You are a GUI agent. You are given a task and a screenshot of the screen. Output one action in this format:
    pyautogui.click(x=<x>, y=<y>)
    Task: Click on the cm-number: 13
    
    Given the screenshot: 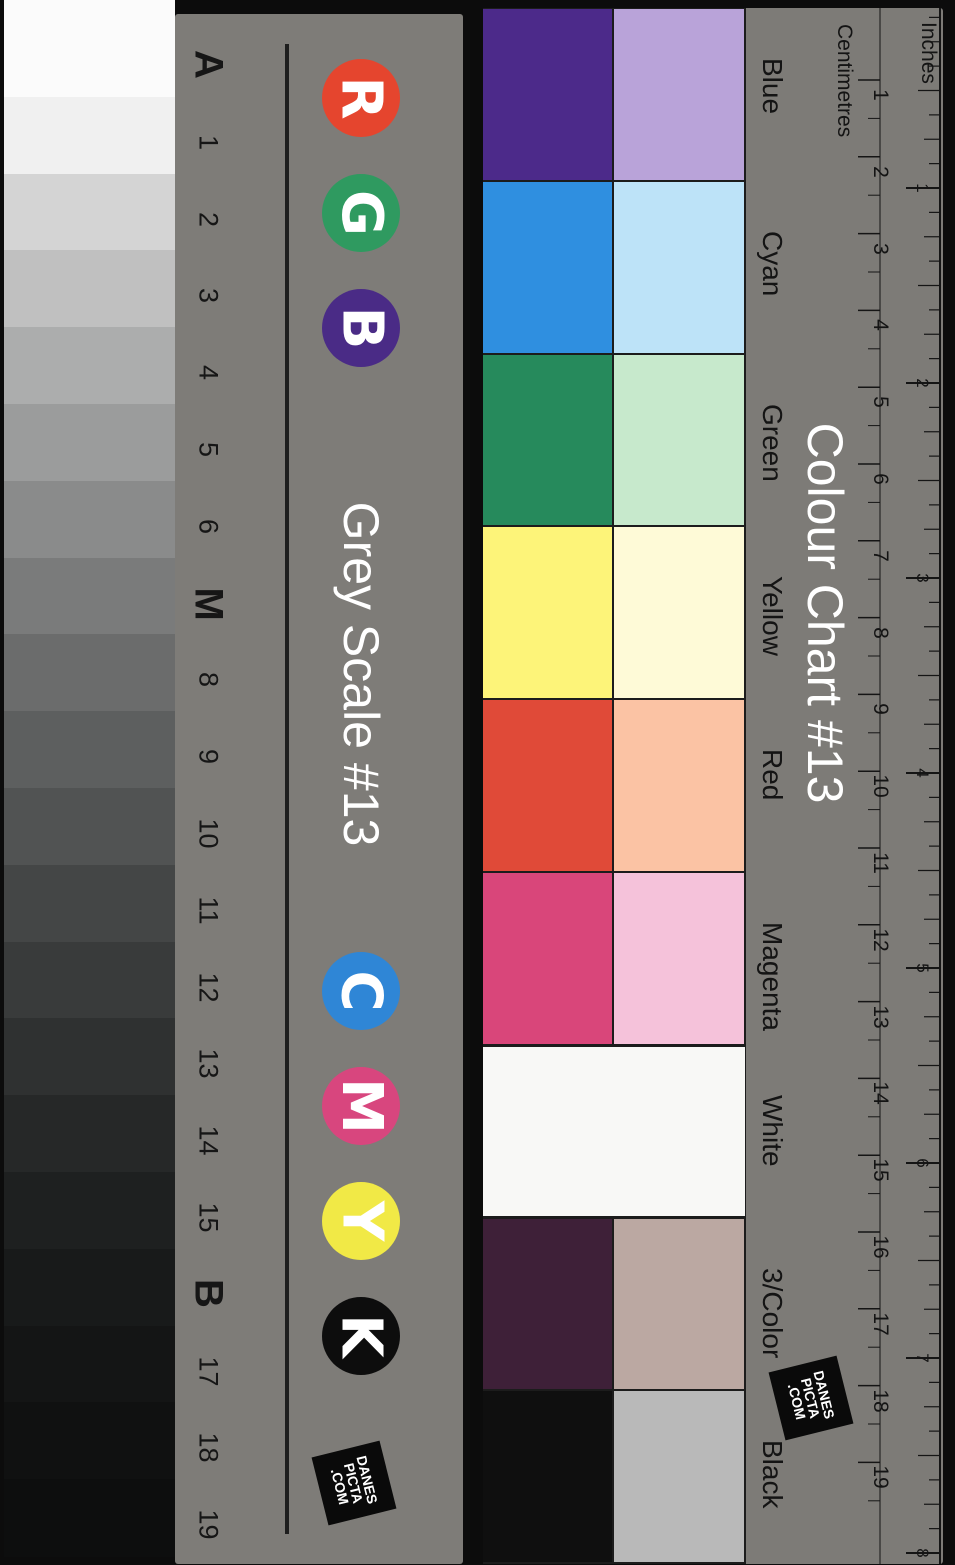 What is the action you would take?
    pyautogui.click(x=880, y=1016)
    